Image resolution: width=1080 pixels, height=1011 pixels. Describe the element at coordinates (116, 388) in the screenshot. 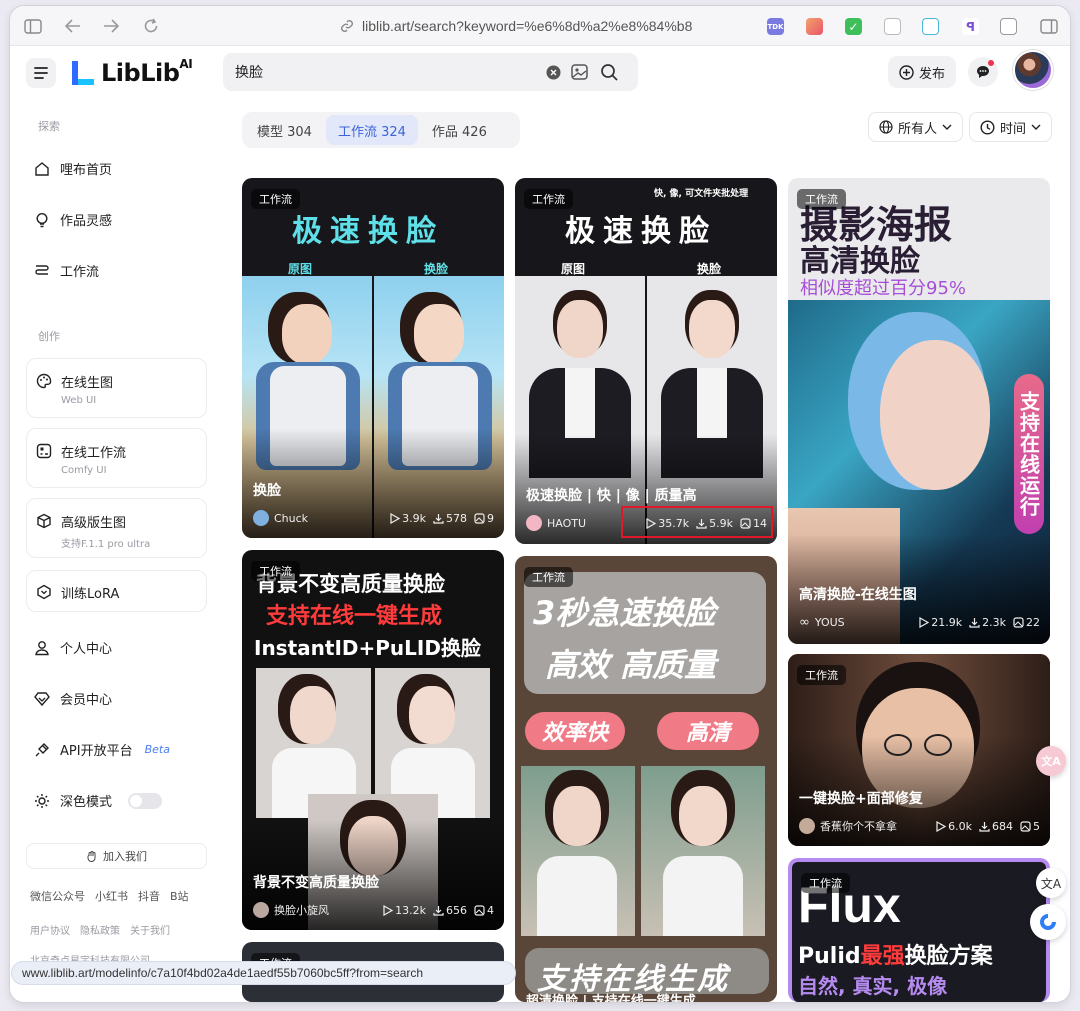

I see `sidebar-item-online-gen: 在线生图 Web UI` at that location.